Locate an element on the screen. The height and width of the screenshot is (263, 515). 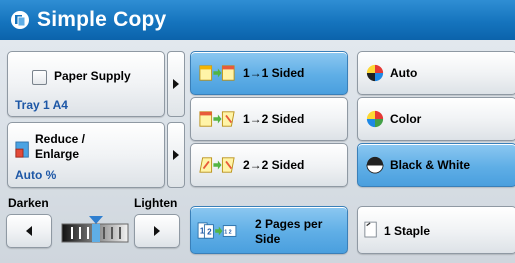
two-up-icon: 1 2 1 2 is located at coordinates (217, 230).